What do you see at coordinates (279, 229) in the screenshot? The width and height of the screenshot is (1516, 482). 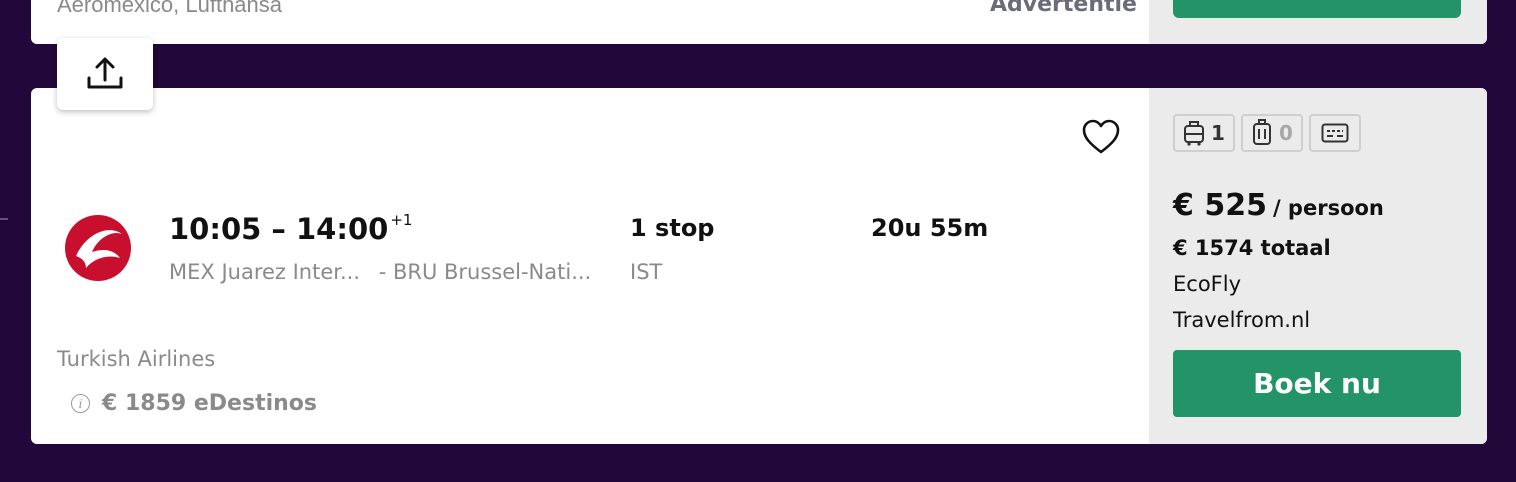 I see `departure-arrival-times: 10:05 – 14:00` at bounding box center [279, 229].